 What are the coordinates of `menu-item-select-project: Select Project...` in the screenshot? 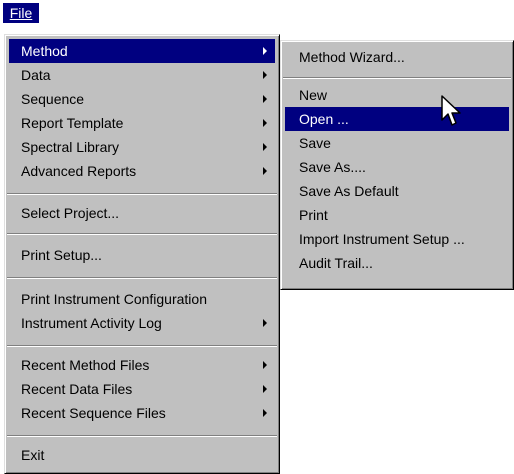 It's located at (142, 213).